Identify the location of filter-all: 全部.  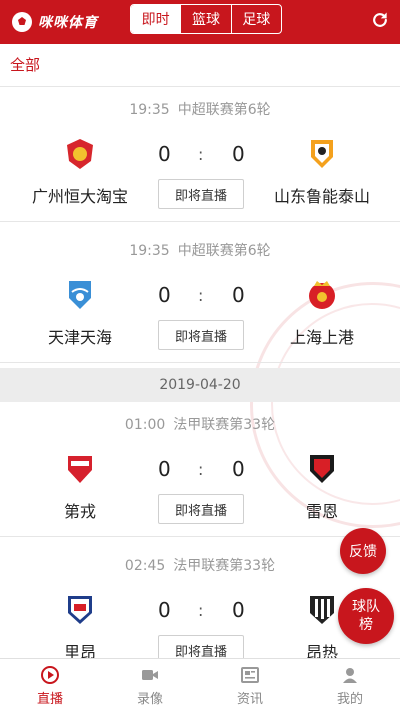
(25, 64).